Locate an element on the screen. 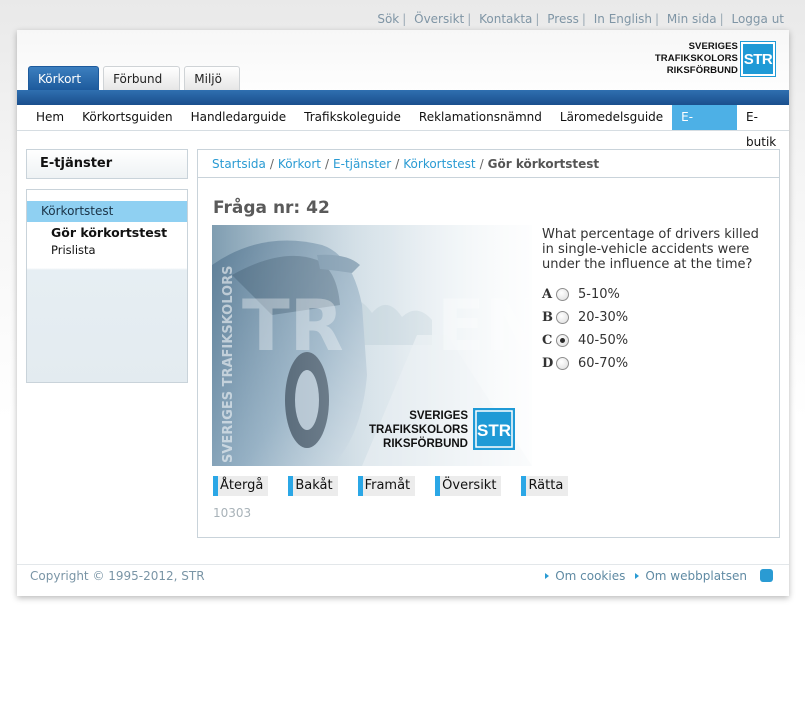 This screenshot has width=805, height=711. quiz-buttons: Återgå Bakåt Framåt Översikt Rätta is located at coordinates (400, 486).